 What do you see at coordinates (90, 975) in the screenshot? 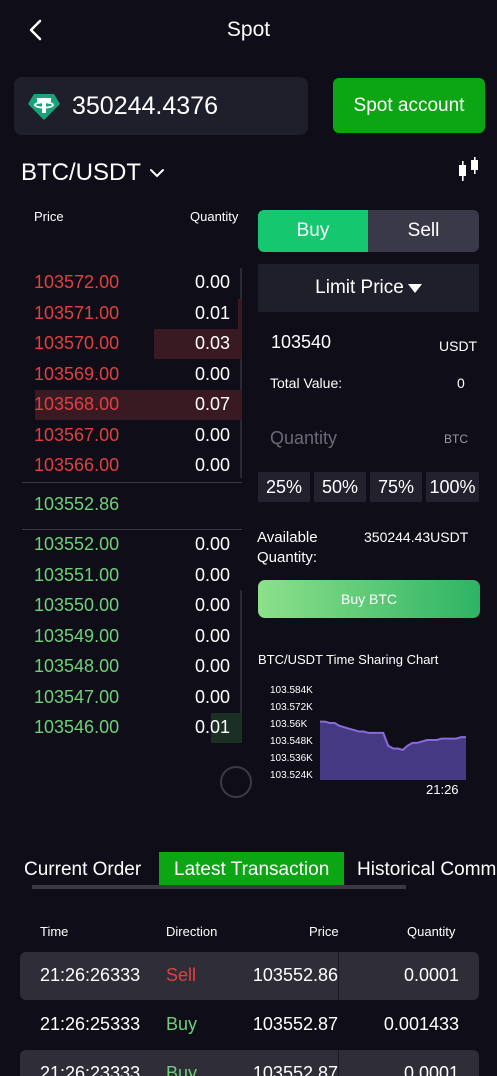
I see `tx-time: 21:26:26333` at bounding box center [90, 975].